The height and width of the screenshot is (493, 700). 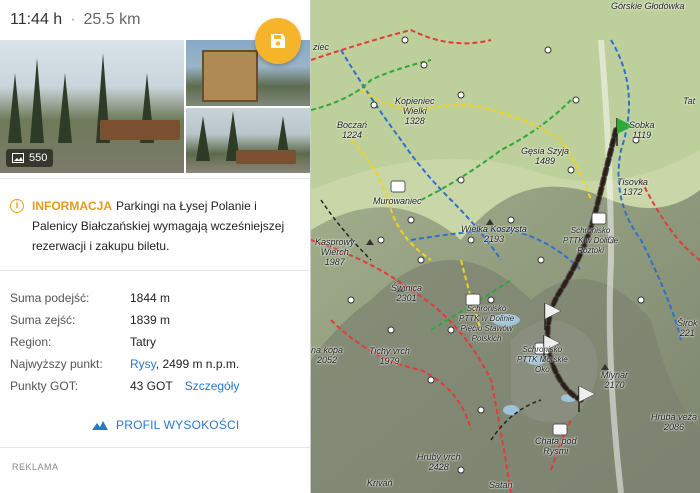 I want to click on map-label-schronisko-roztoki: Schronisko PTTK w Dolinie Roztoki, so click(x=591, y=240).